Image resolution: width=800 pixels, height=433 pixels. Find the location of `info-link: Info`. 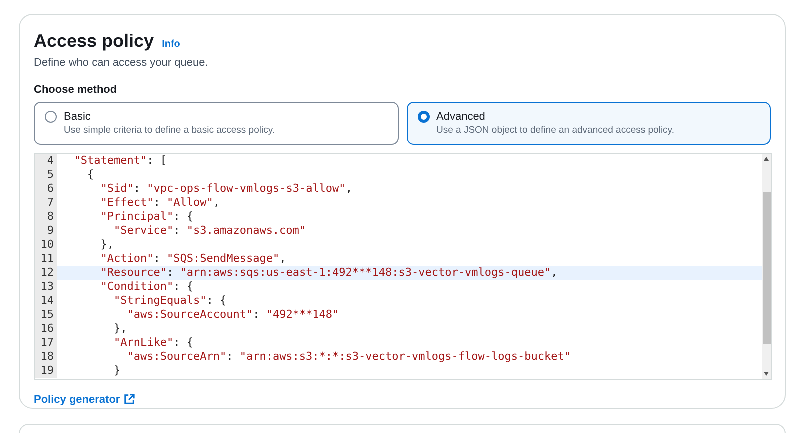

info-link: Info is located at coordinates (171, 44).